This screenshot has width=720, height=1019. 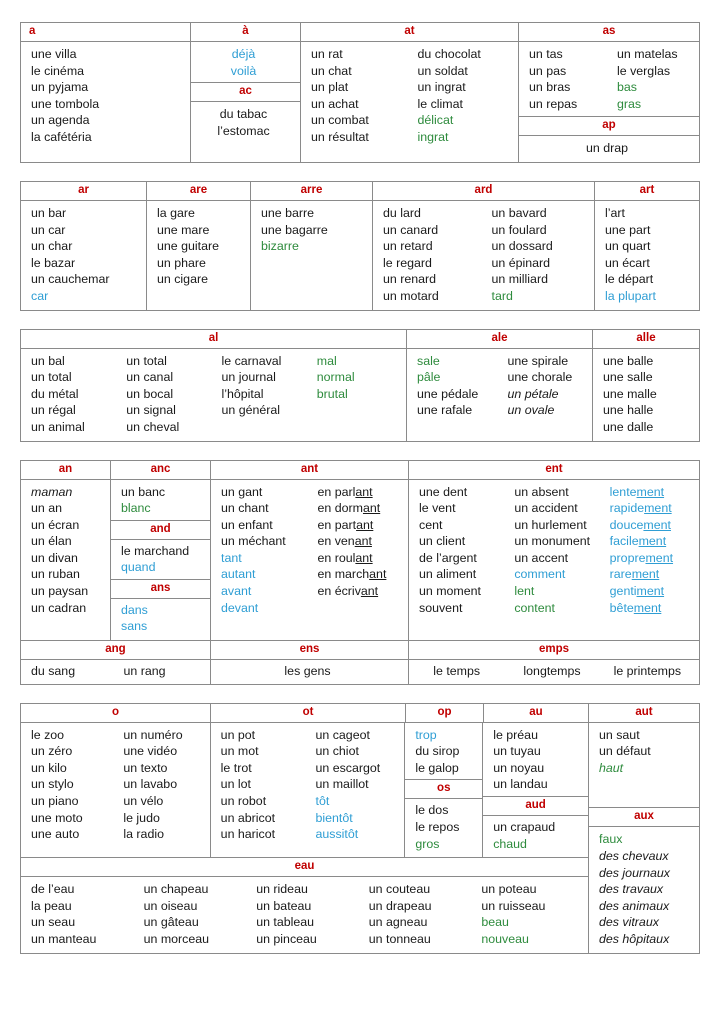 I want to click on word-item: un piano, so click(x=55, y=801).